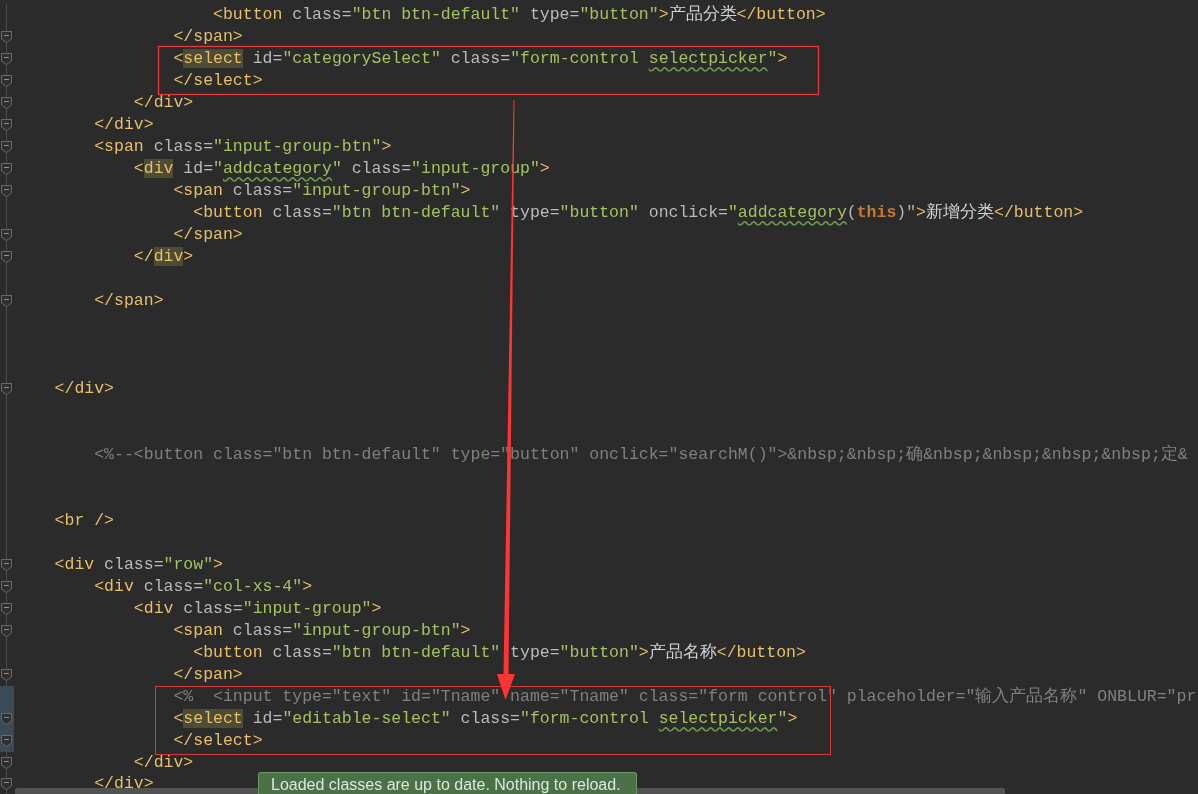 This screenshot has width=1198, height=794. I want to click on notification-toast: Loaded classes are up to date. Nothing to reload., so click(447, 783).